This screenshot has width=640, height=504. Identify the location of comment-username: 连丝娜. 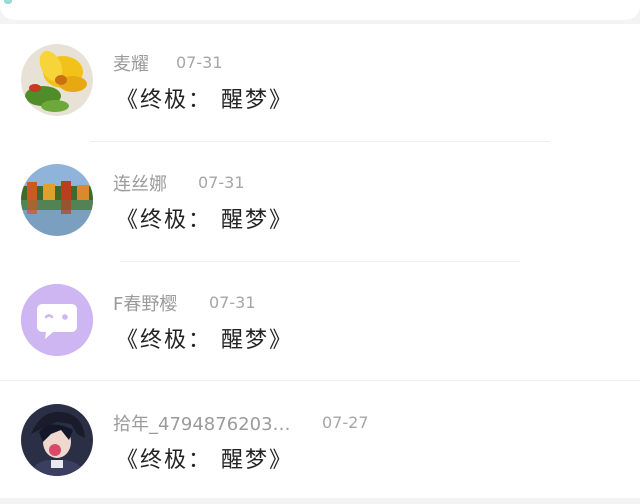
(140, 183).